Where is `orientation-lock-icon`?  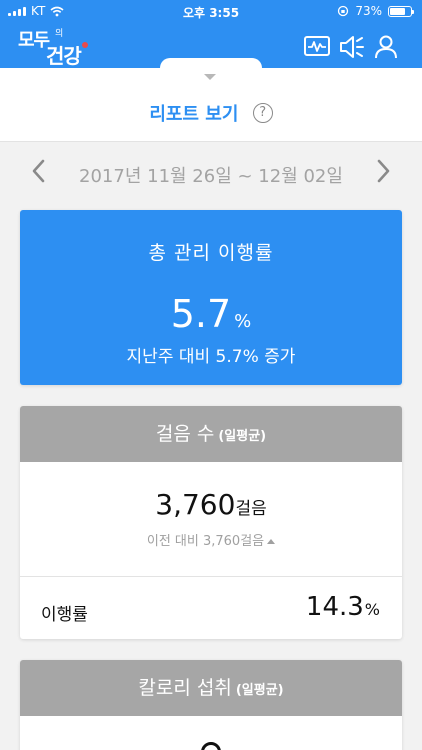 orientation-lock-icon is located at coordinates (343, 11).